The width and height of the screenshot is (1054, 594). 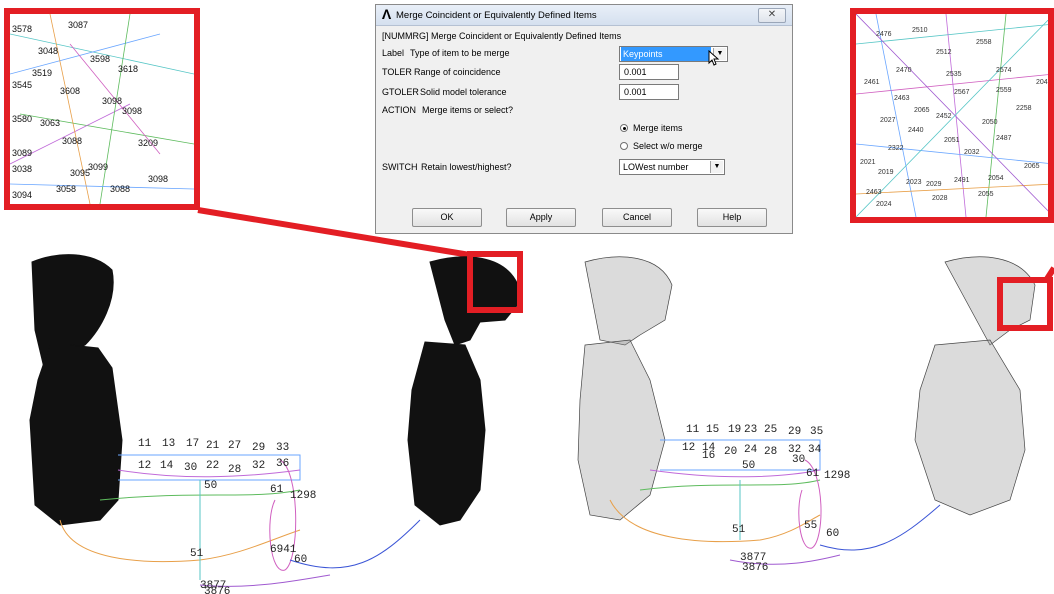 What do you see at coordinates (972, 152) in the screenshot?
I see `right-inset-node-label: 2032` at bounding box center [972, 152].